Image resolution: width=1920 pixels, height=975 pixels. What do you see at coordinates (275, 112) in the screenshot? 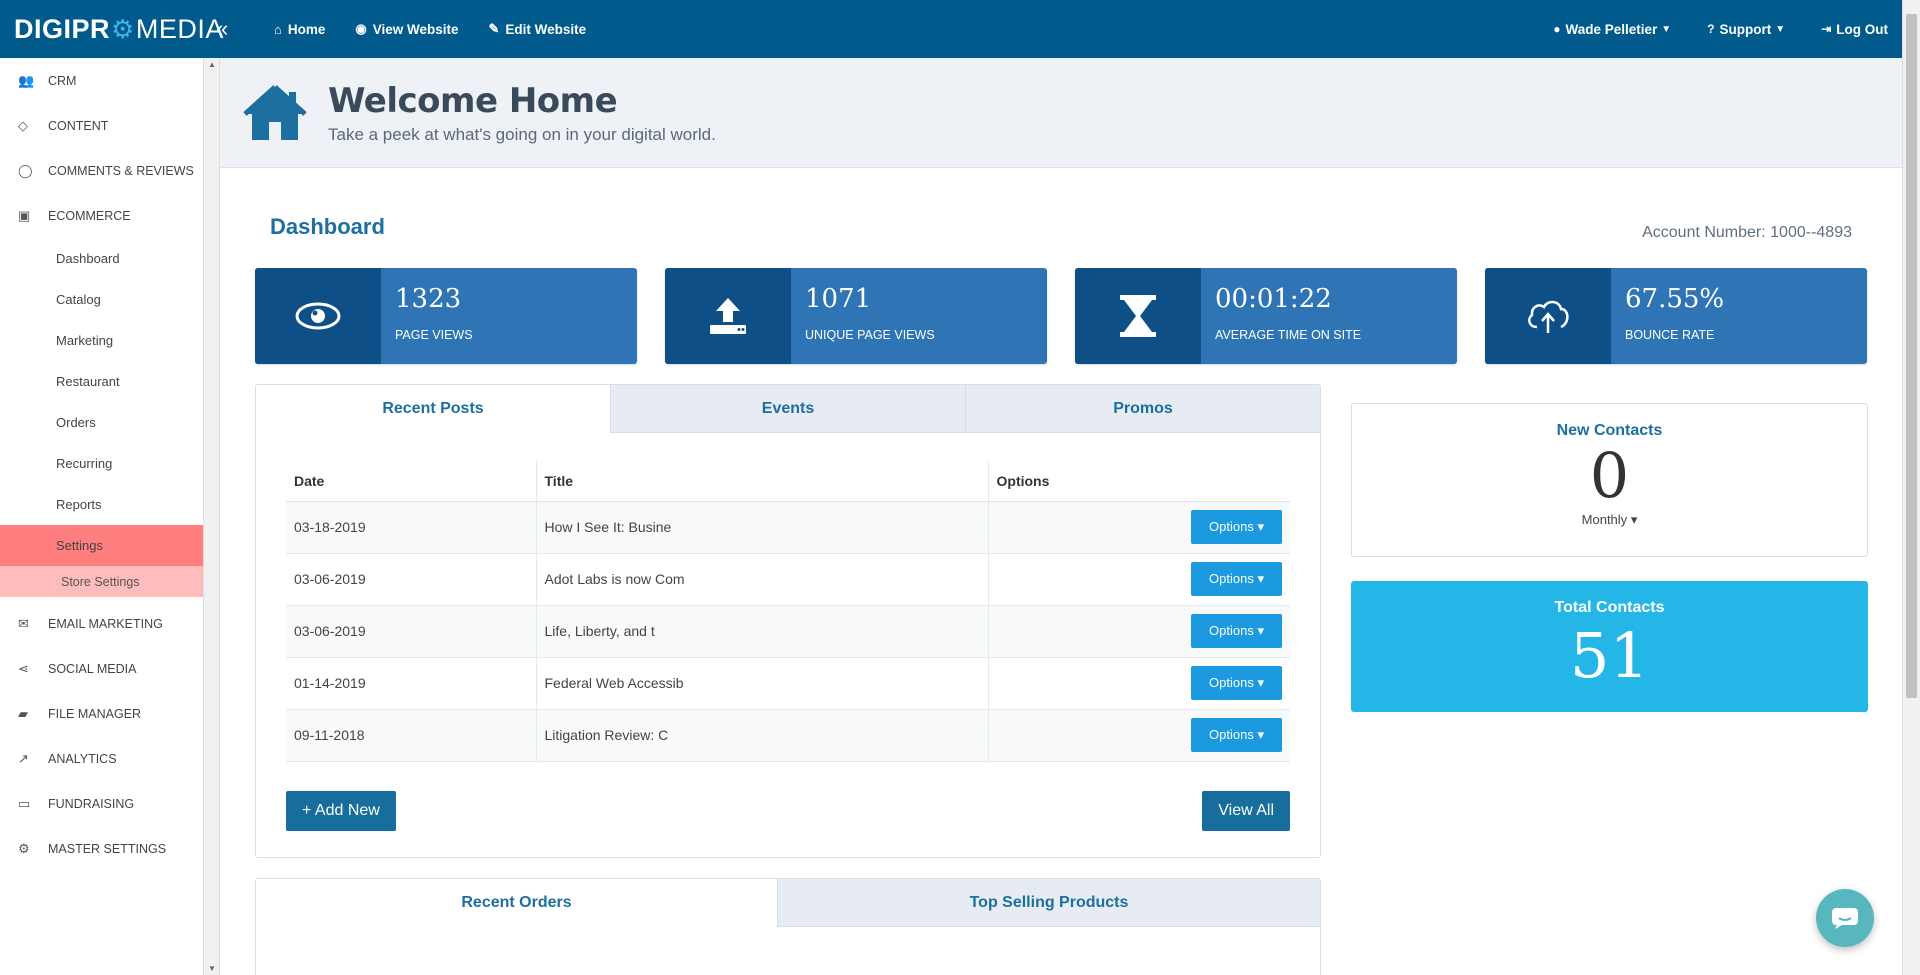
I see `house-icon` at bounding box center [275, 112].